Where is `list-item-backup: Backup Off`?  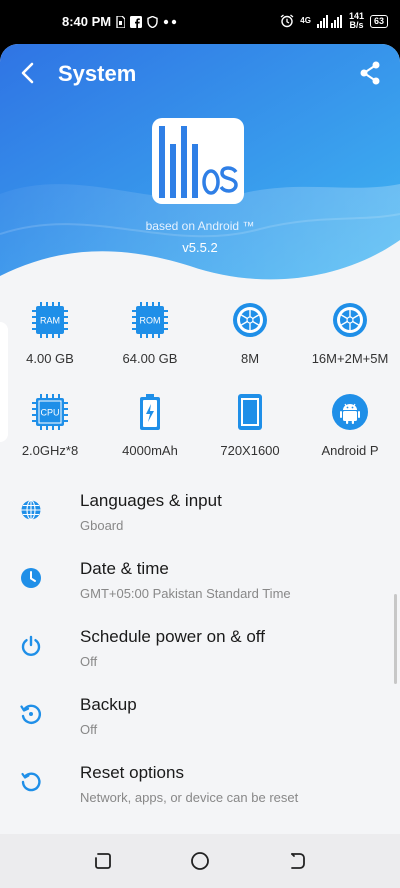 list-item-backup: Backup Off is located at coordinates (200, 722).